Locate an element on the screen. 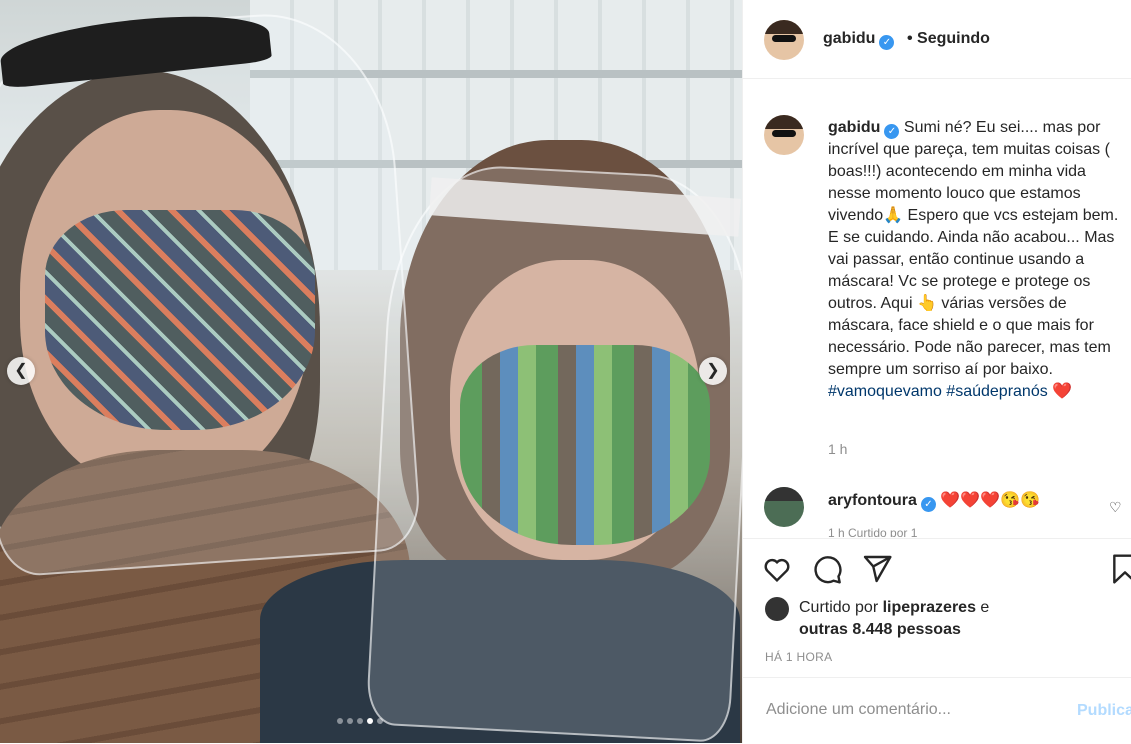  heart-icon is located at coordinates (777, 569).